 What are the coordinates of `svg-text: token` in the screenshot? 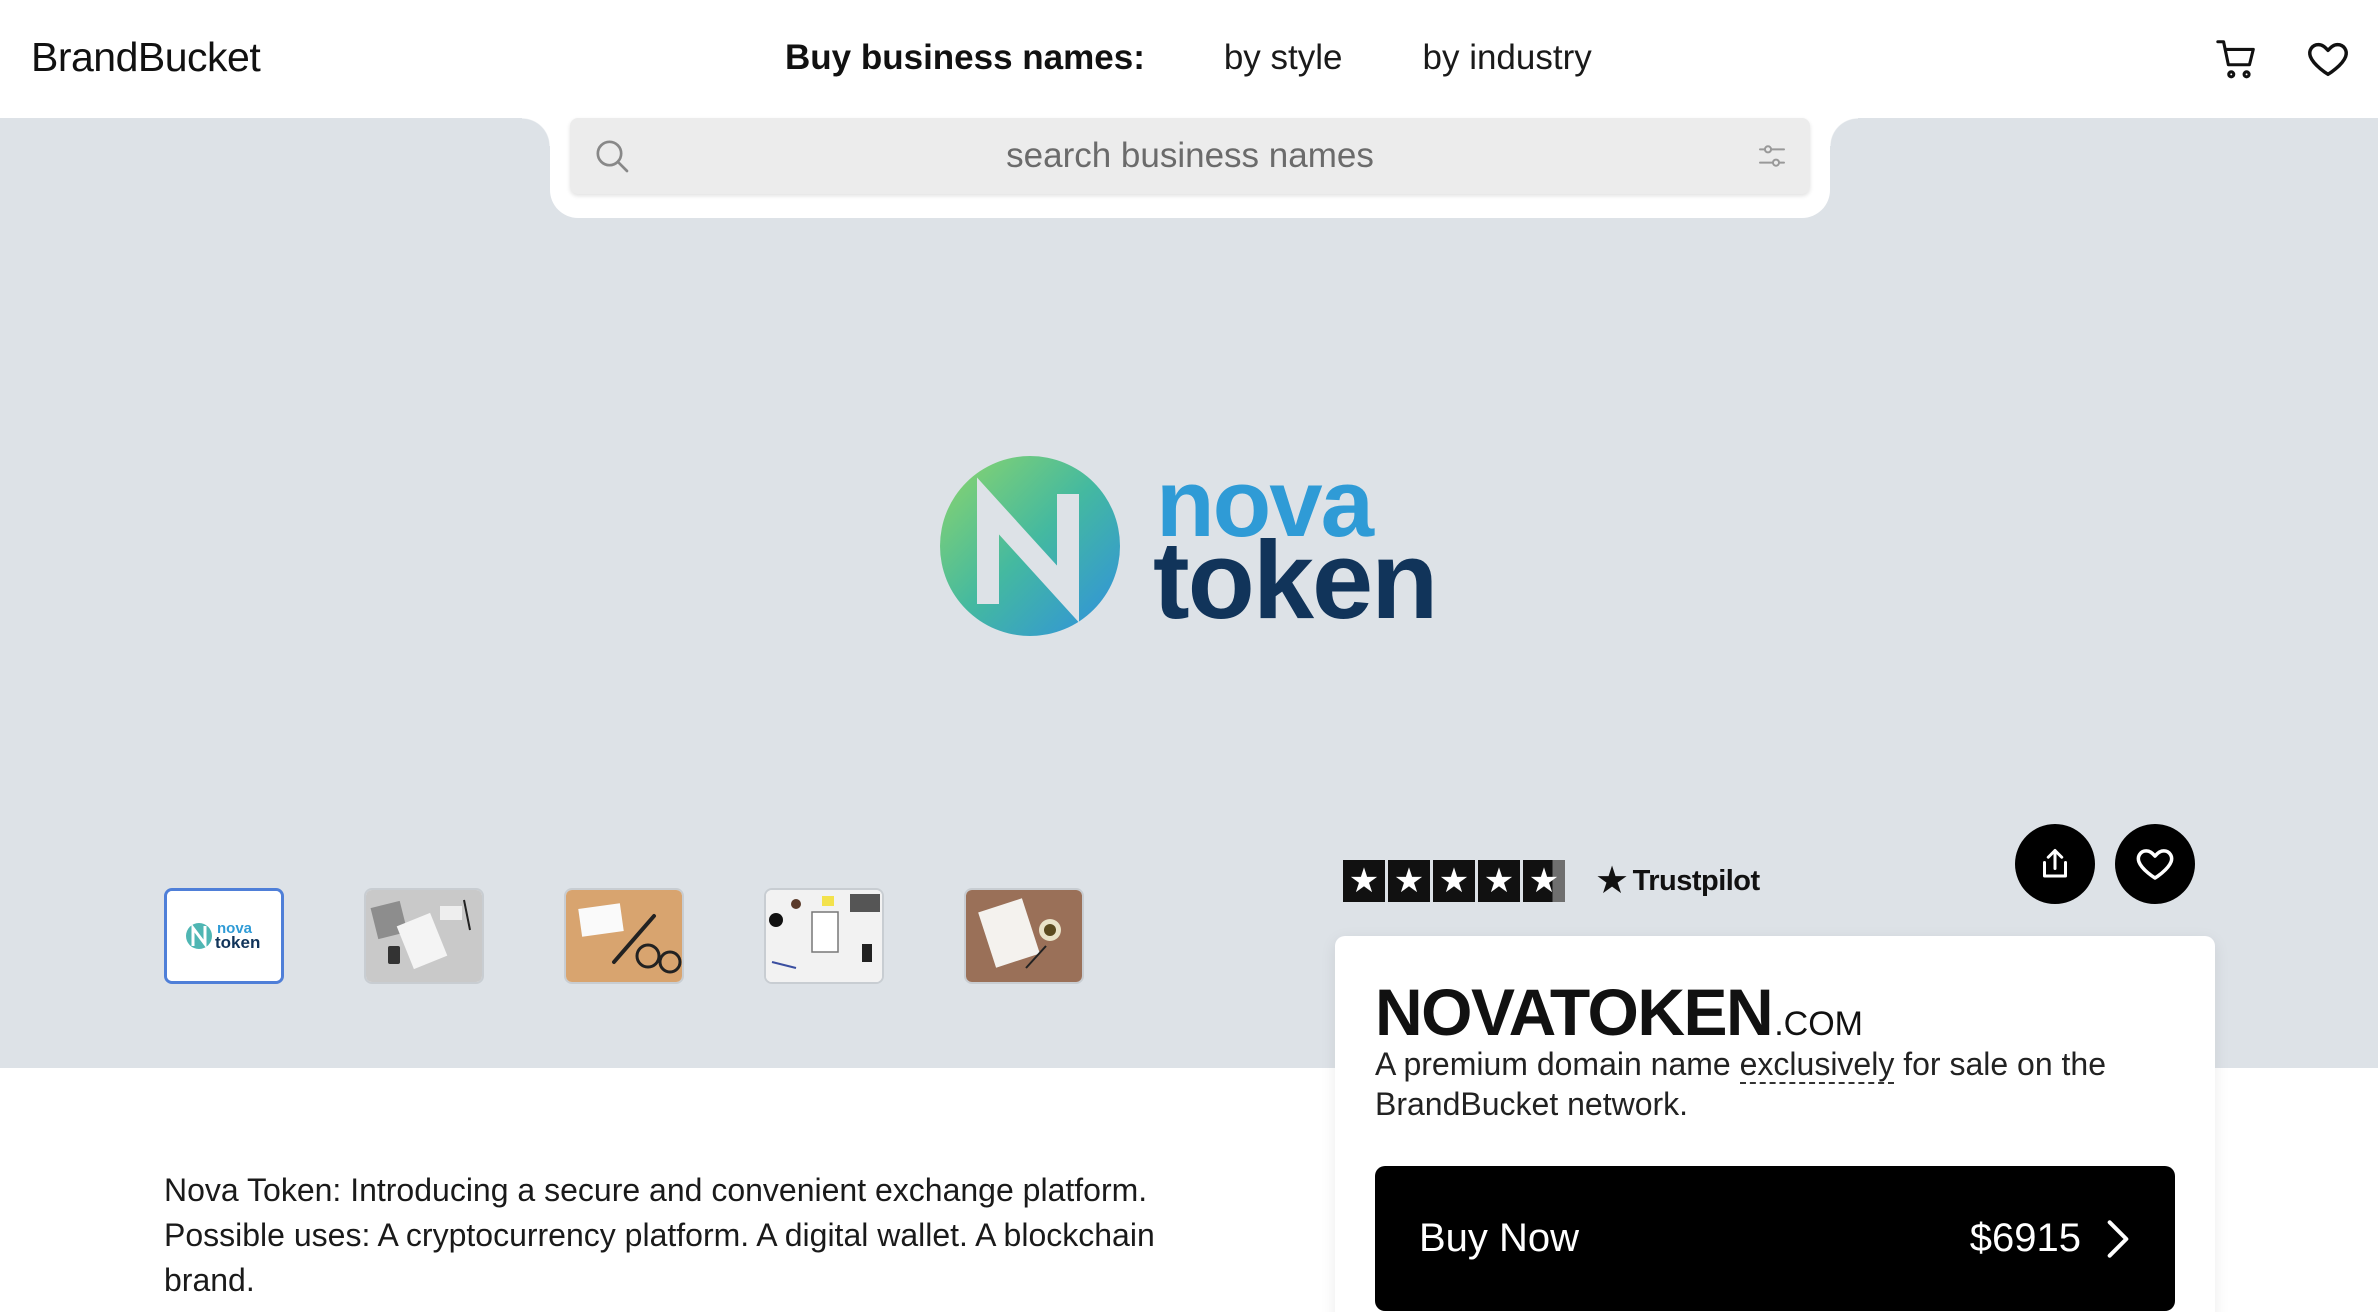 It's located at (237, 942).